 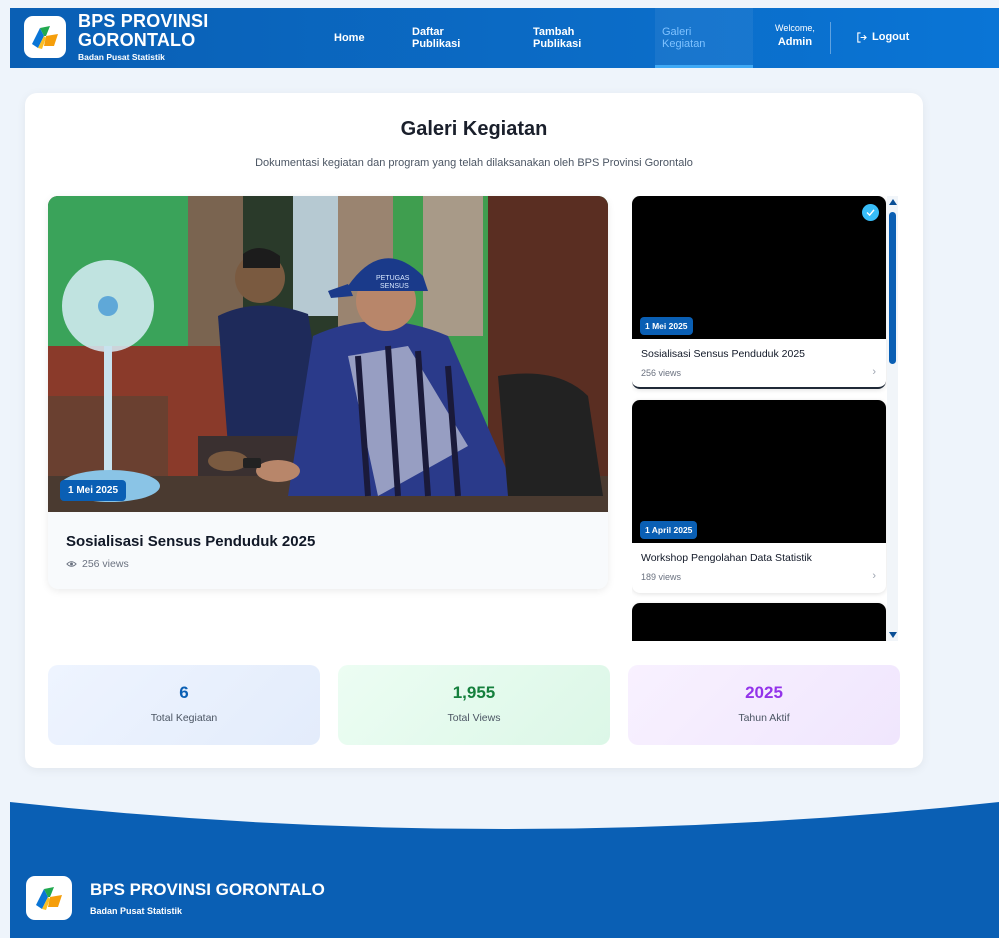 What do you see at coordinates (474, 129) in the screenshot?
I see `page-title: Galeri Kegiatan` at bounding box center [474, 129].